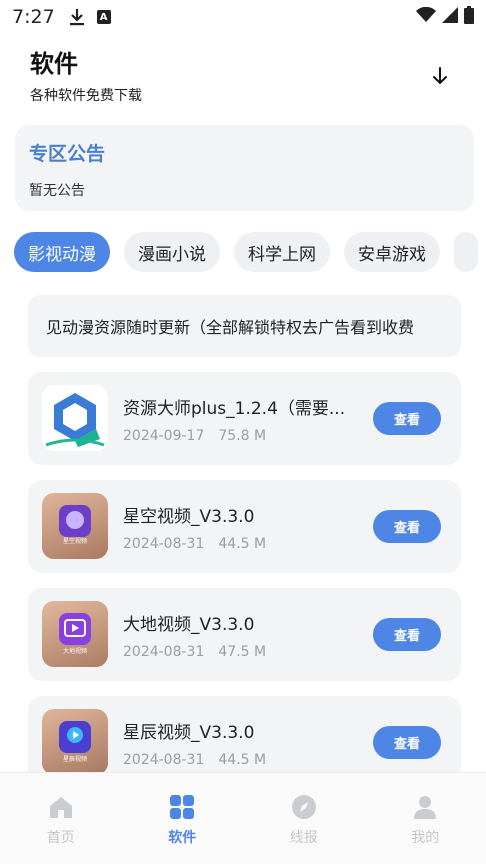 This screenshot has height=864, width=486. What do you see at coordinates (392, 252) in the screenshot?
I see `tab-android-games: 安卓游戏` at bounding box center [392, 252].